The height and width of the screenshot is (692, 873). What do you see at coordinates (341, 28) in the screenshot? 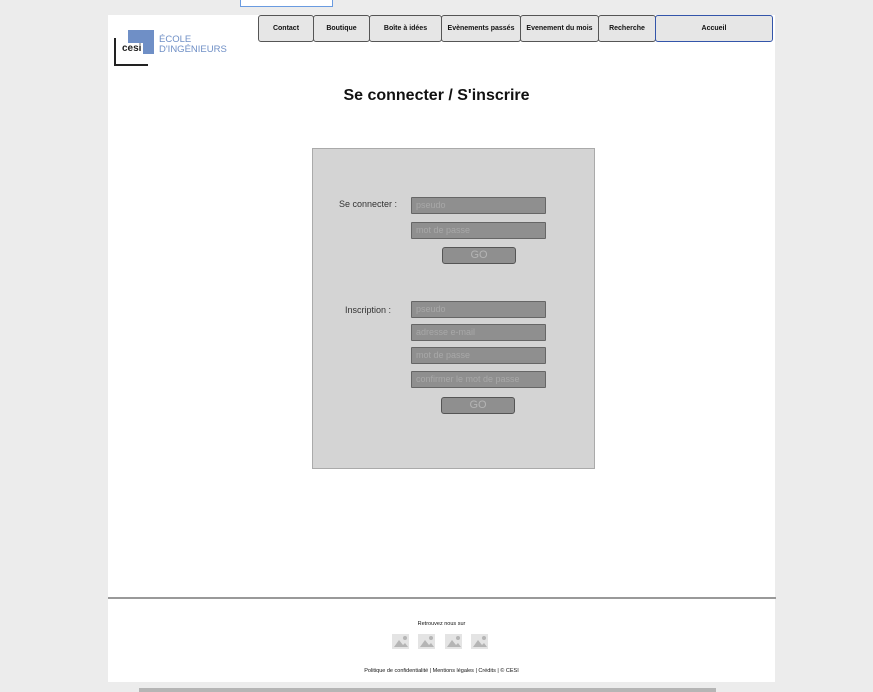
I see `nav-boutique: Boutique` at bounding box center [341, 28].